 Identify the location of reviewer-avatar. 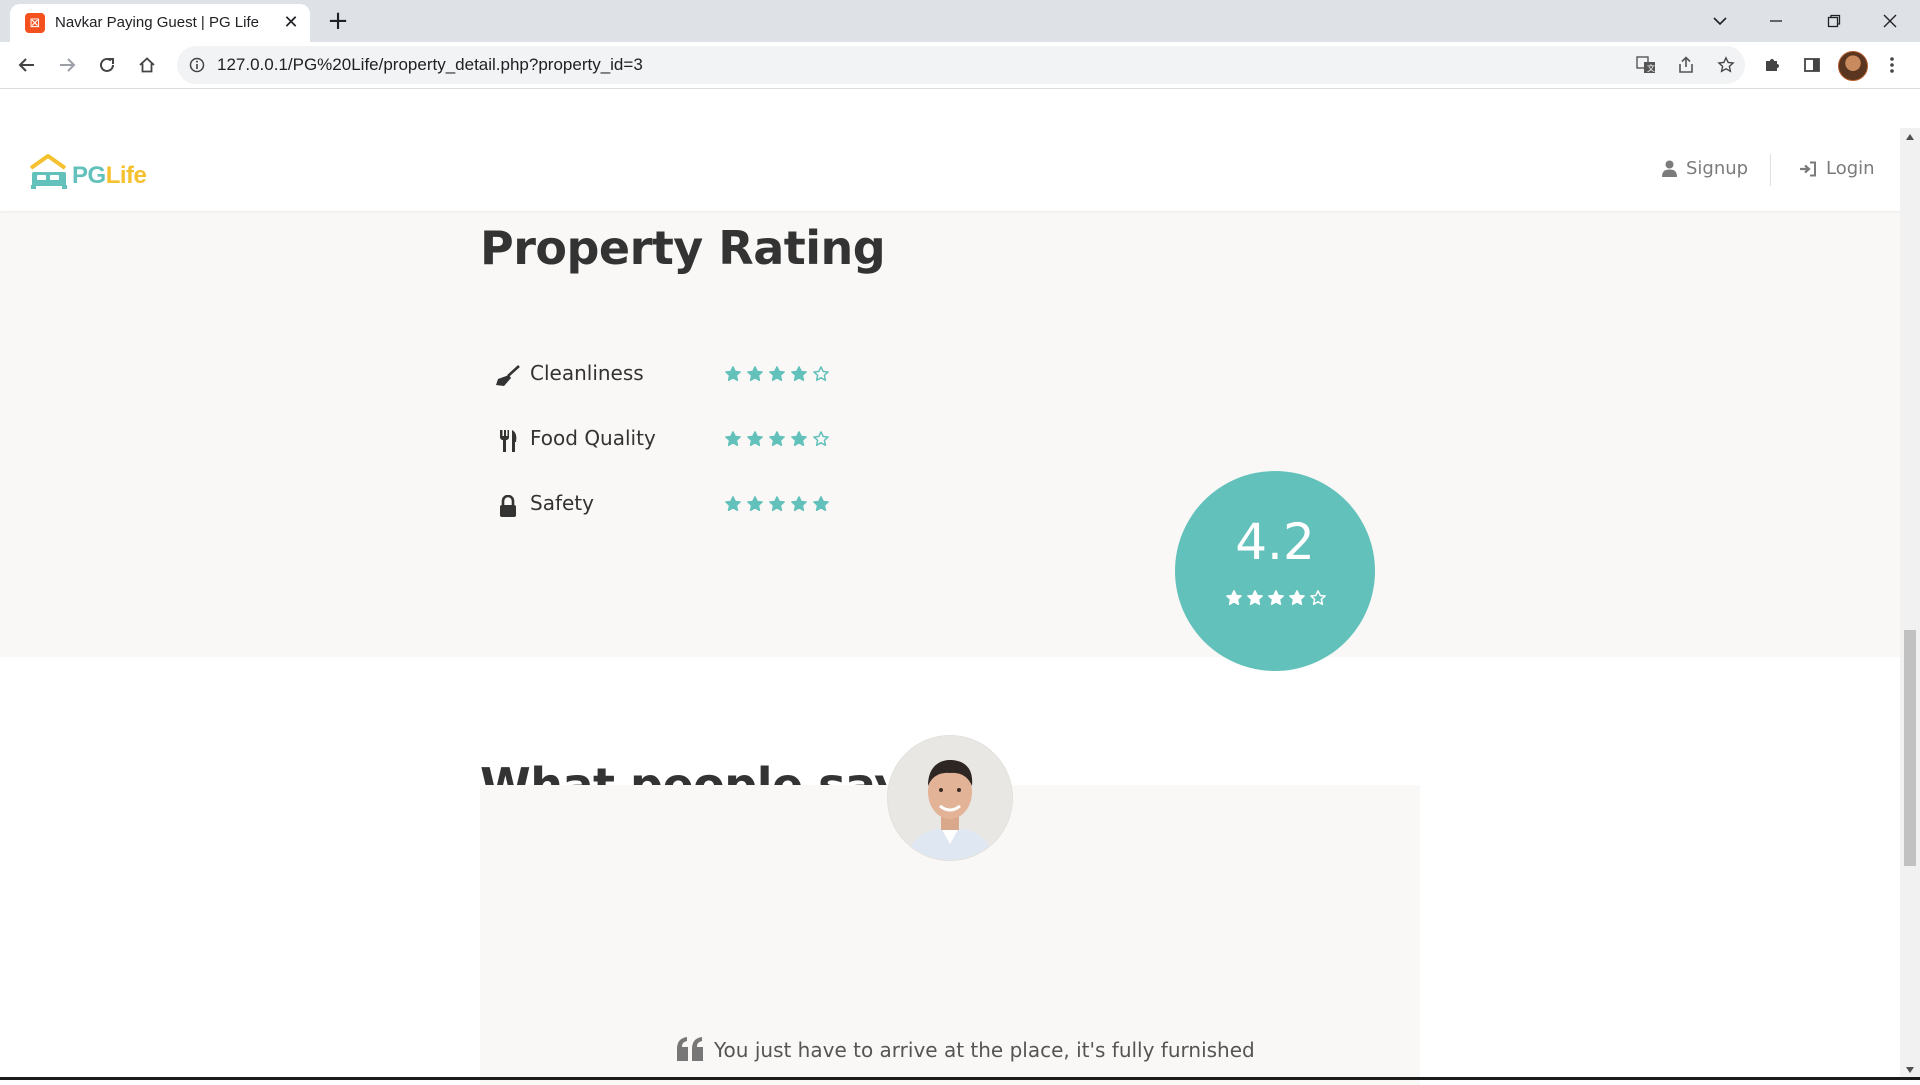
(950, 798).